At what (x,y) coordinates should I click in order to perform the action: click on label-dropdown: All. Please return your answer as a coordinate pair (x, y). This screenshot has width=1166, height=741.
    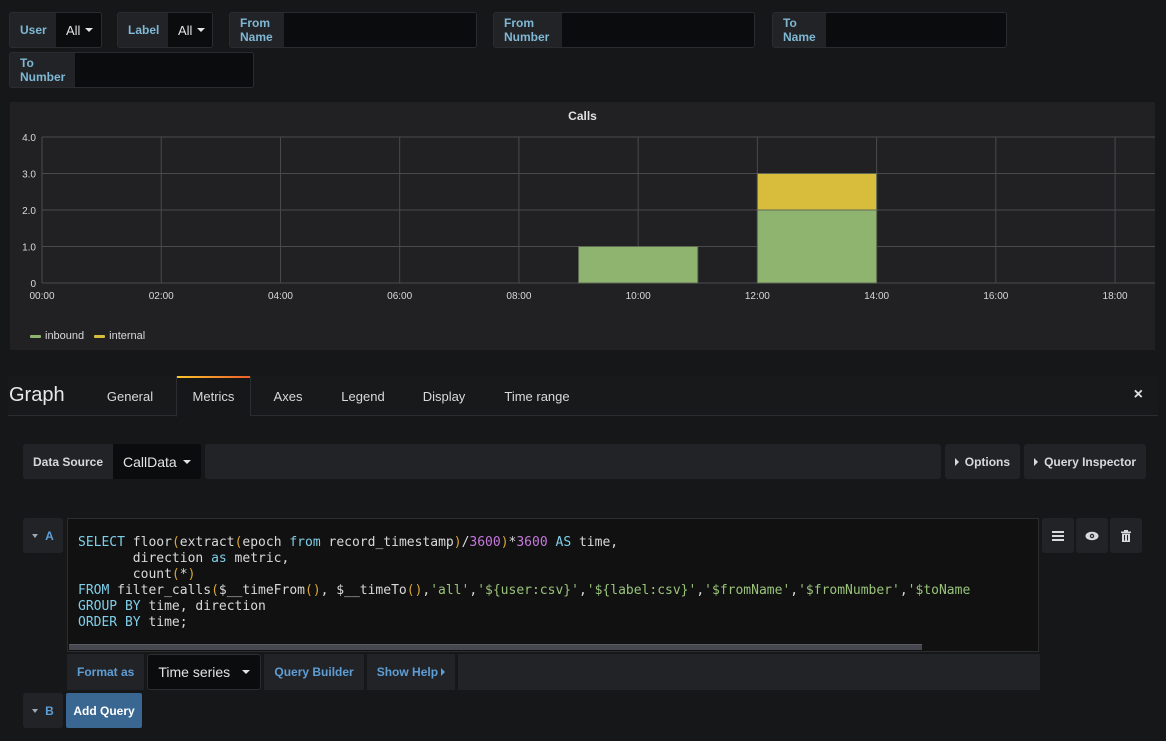
    Looking at the image, I should click on (190, 30).